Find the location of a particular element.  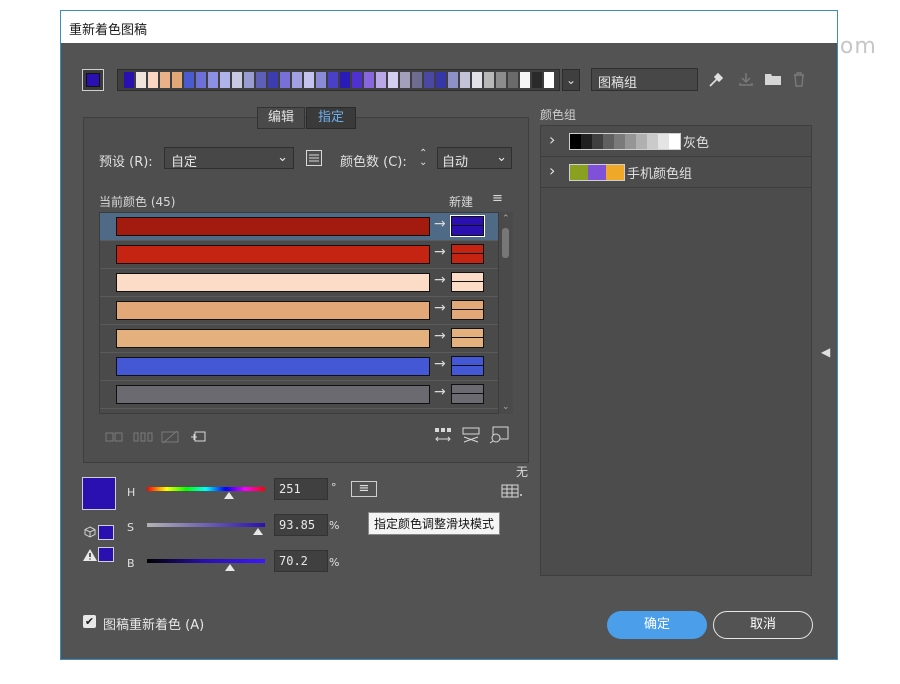

new-row-icon is located at coordinates (198, 439).